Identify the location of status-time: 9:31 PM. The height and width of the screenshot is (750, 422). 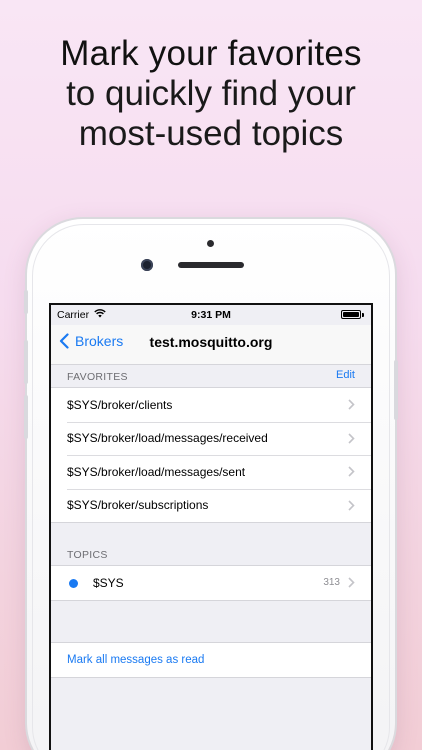
(211, 315).